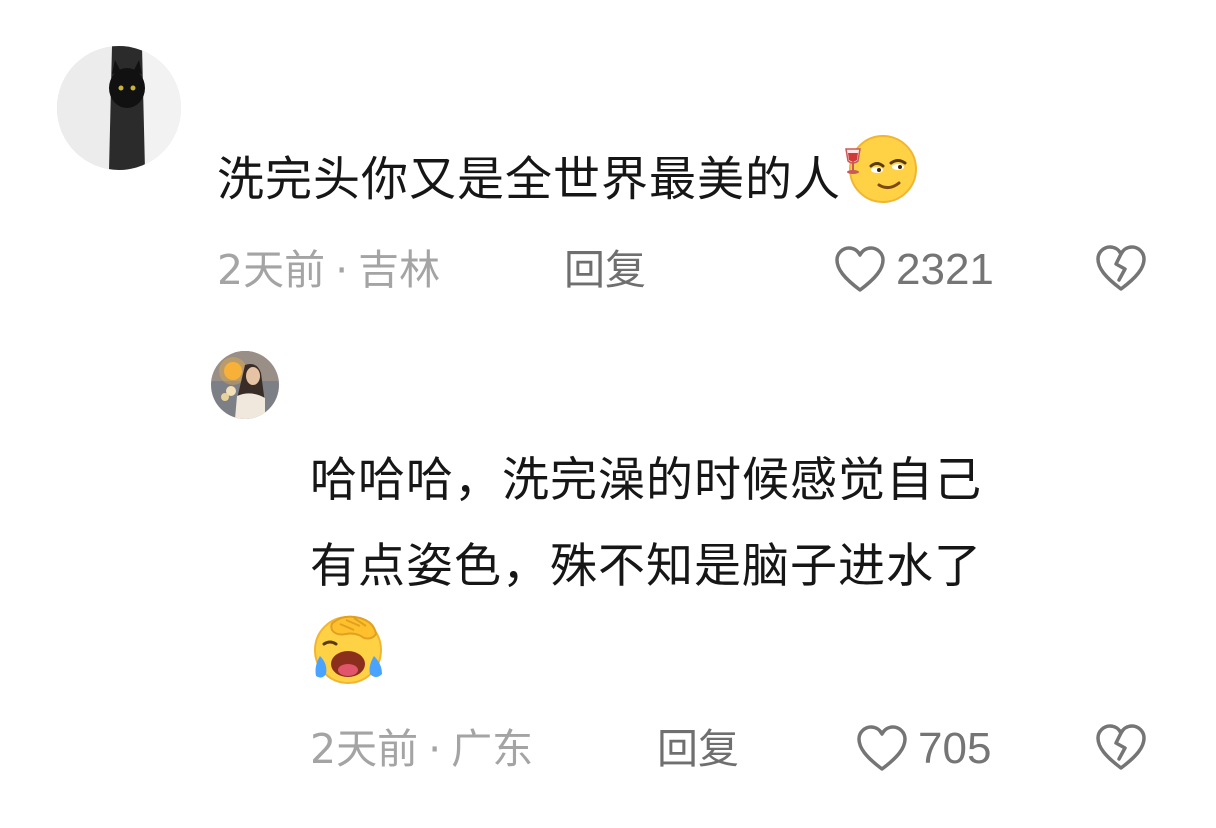 This screenshot has width=1216, height=828. Describe the element at coordinates (328, 270) in the screenshot. I see `comment-meta: 2天前 · 吉林` at that location.